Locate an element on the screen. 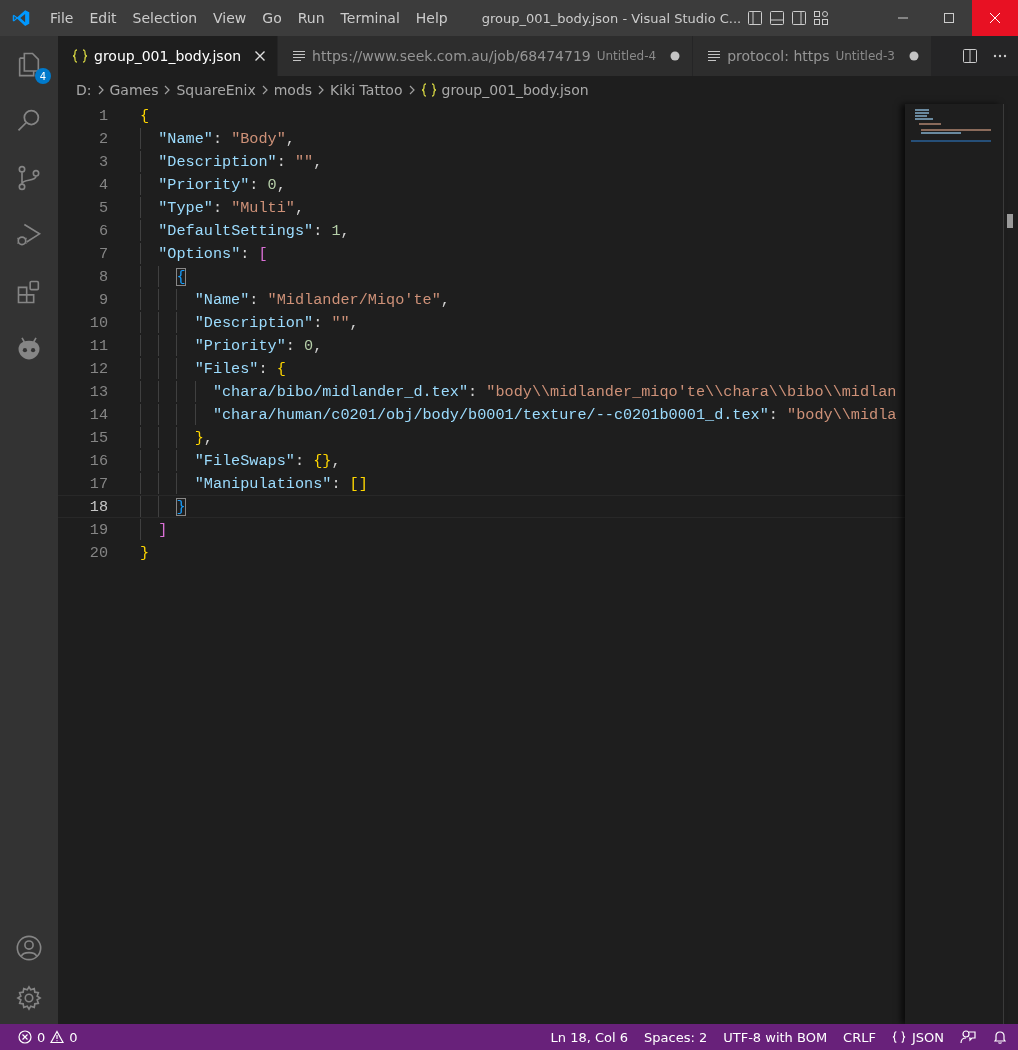 The height and width of the screenshot is (1050, 1018). breadcrumb-item: mods is located at coordinates (293, 90).